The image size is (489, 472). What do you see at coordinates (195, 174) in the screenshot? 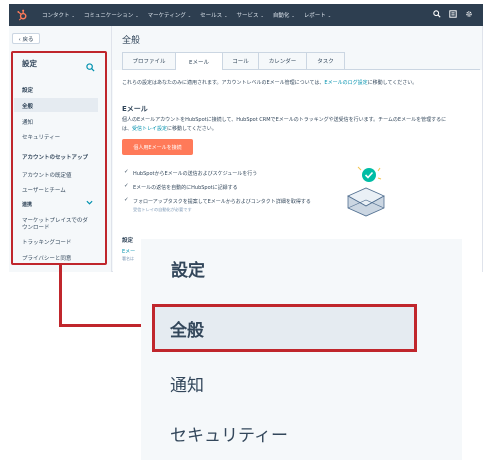
I see `feature-item: HubSpotからEメールの送信およびスケジュールを行う` at bounding box center [195, 174].